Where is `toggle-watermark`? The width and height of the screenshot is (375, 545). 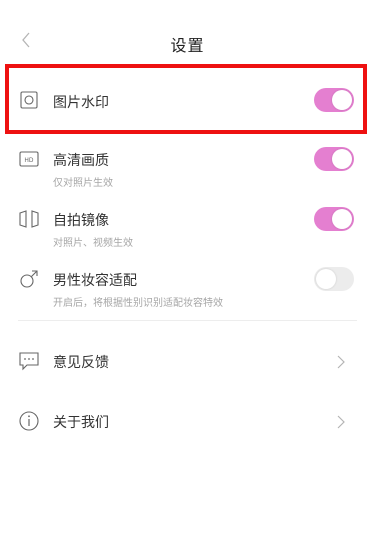
toggle-watermark is located at coordinates (334, 100).